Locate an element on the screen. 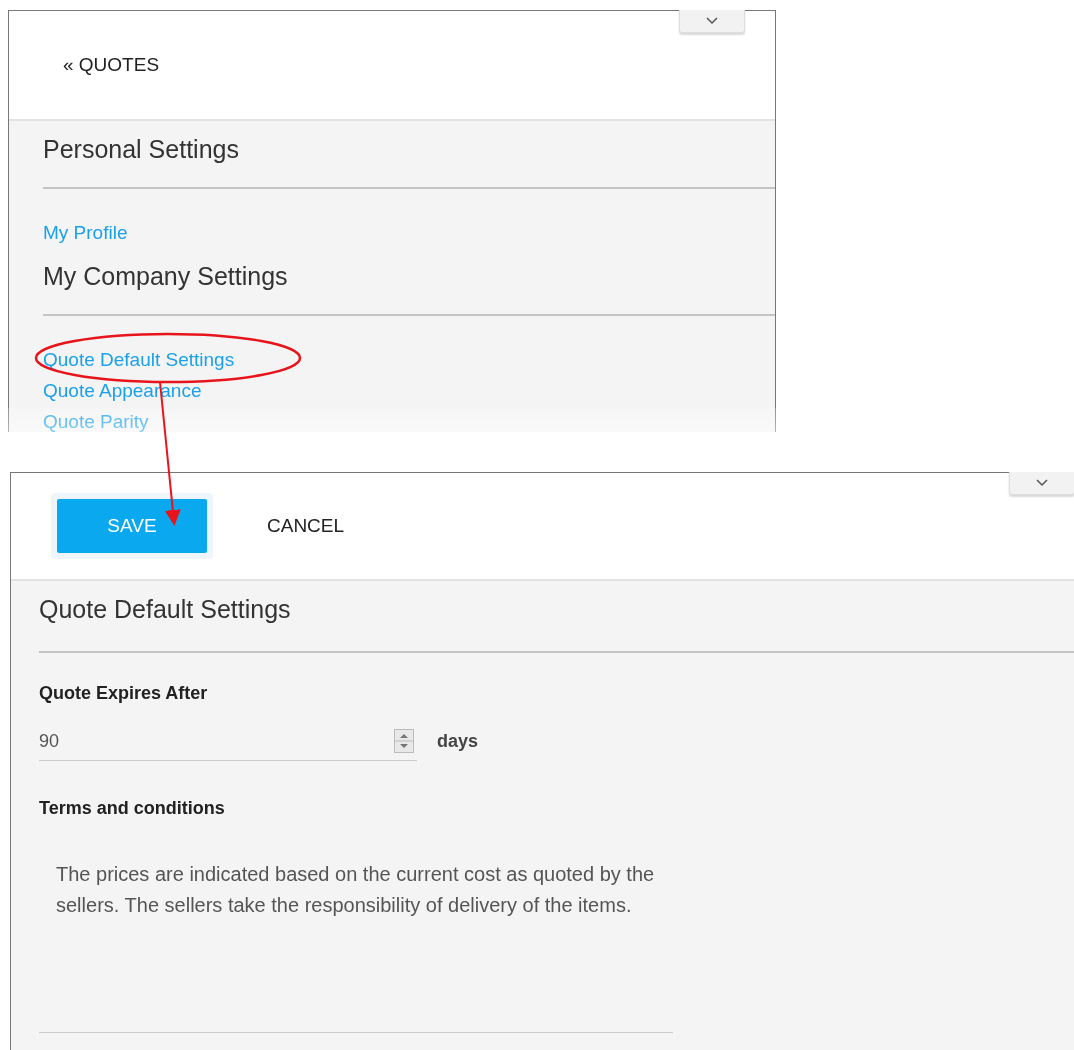 Image resolution: width=1074 pixels, height=1050 pixels. unit-label: days is located at coordinates (458, 741).